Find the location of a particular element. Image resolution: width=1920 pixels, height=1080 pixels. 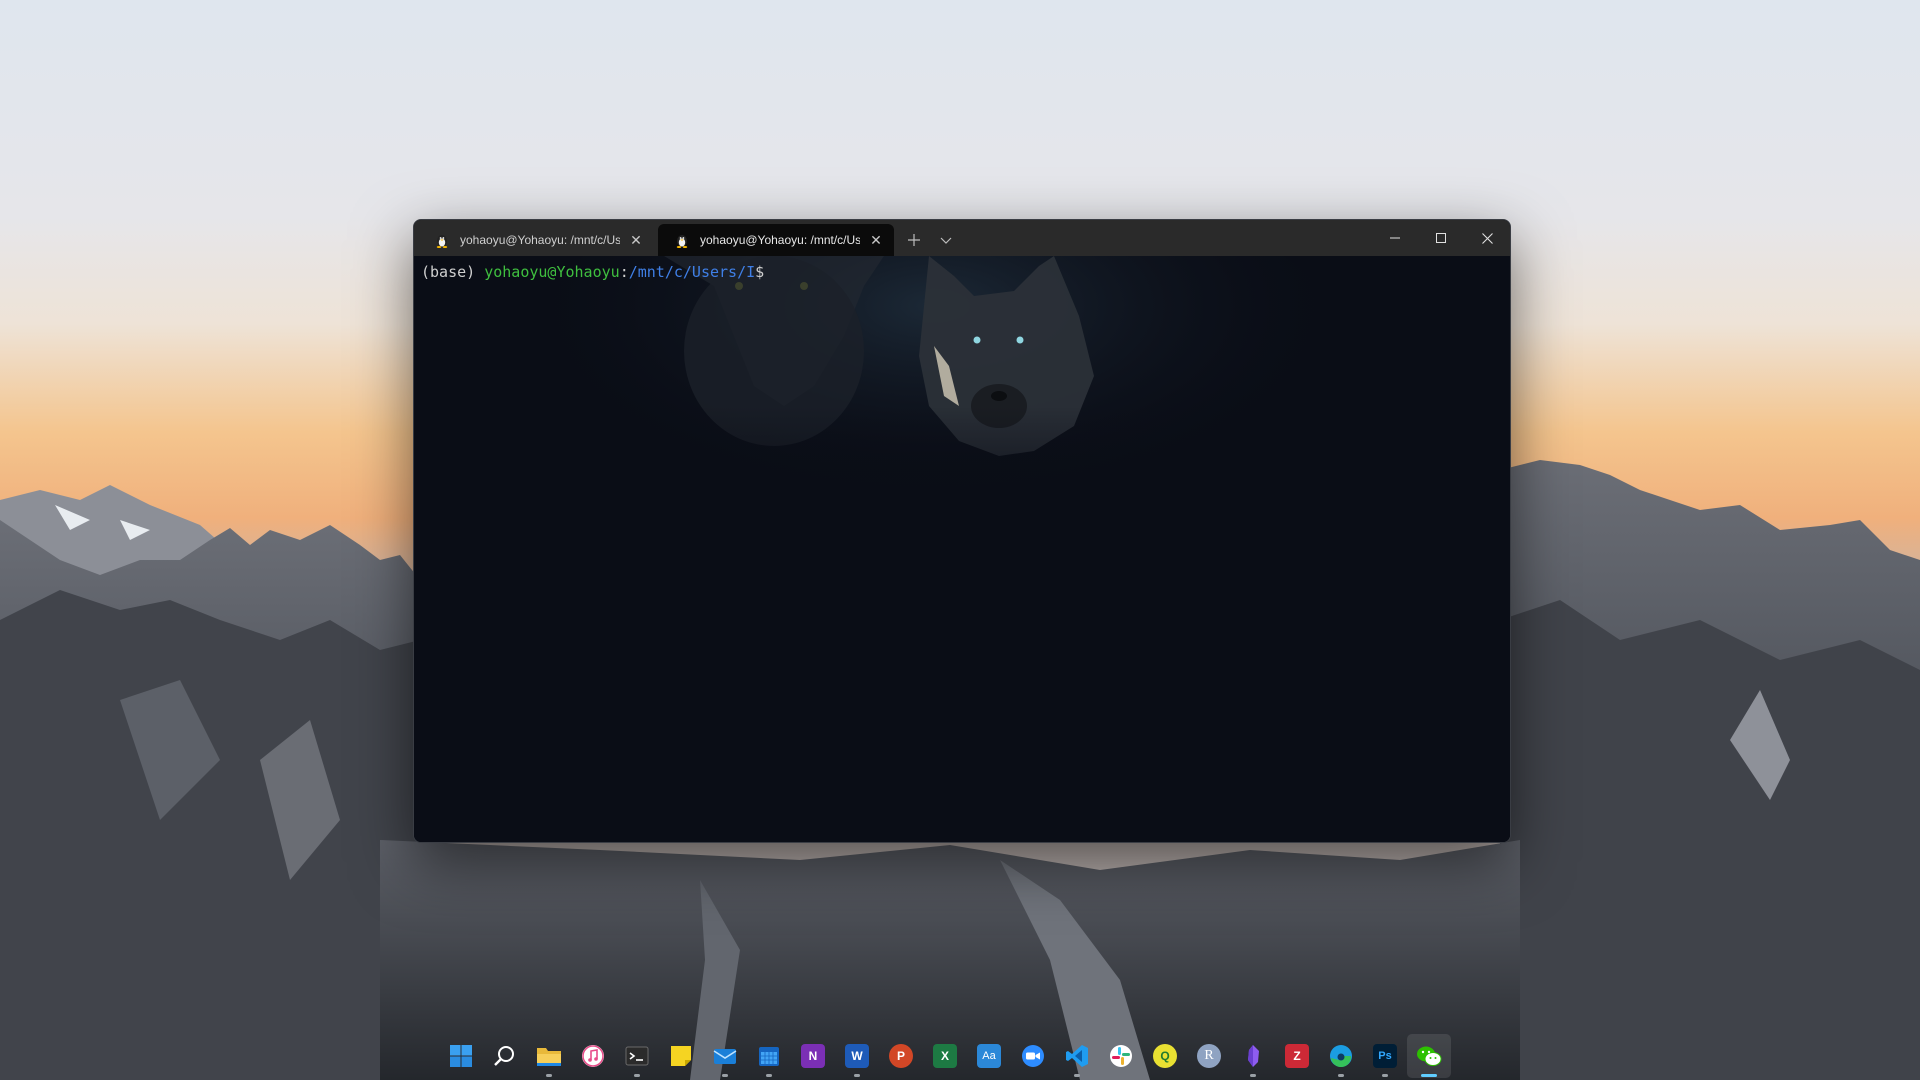

taskbar-app-photoshop: Ps is located at coordinates (1385, 1056).